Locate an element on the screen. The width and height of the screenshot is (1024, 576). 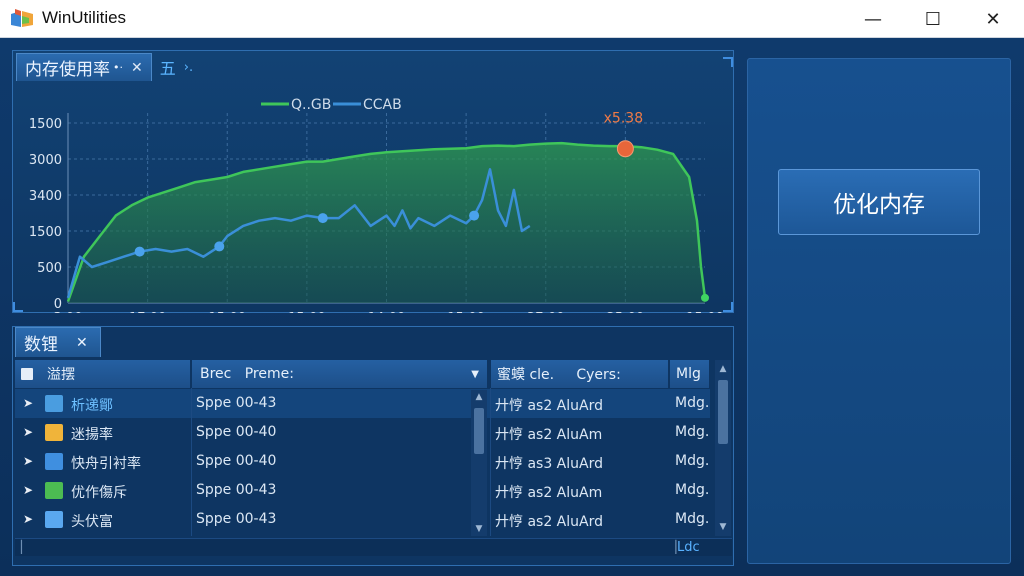
column-header-3: 蜜蟆 cle. Cyers: is located at coordinates (580, 374).